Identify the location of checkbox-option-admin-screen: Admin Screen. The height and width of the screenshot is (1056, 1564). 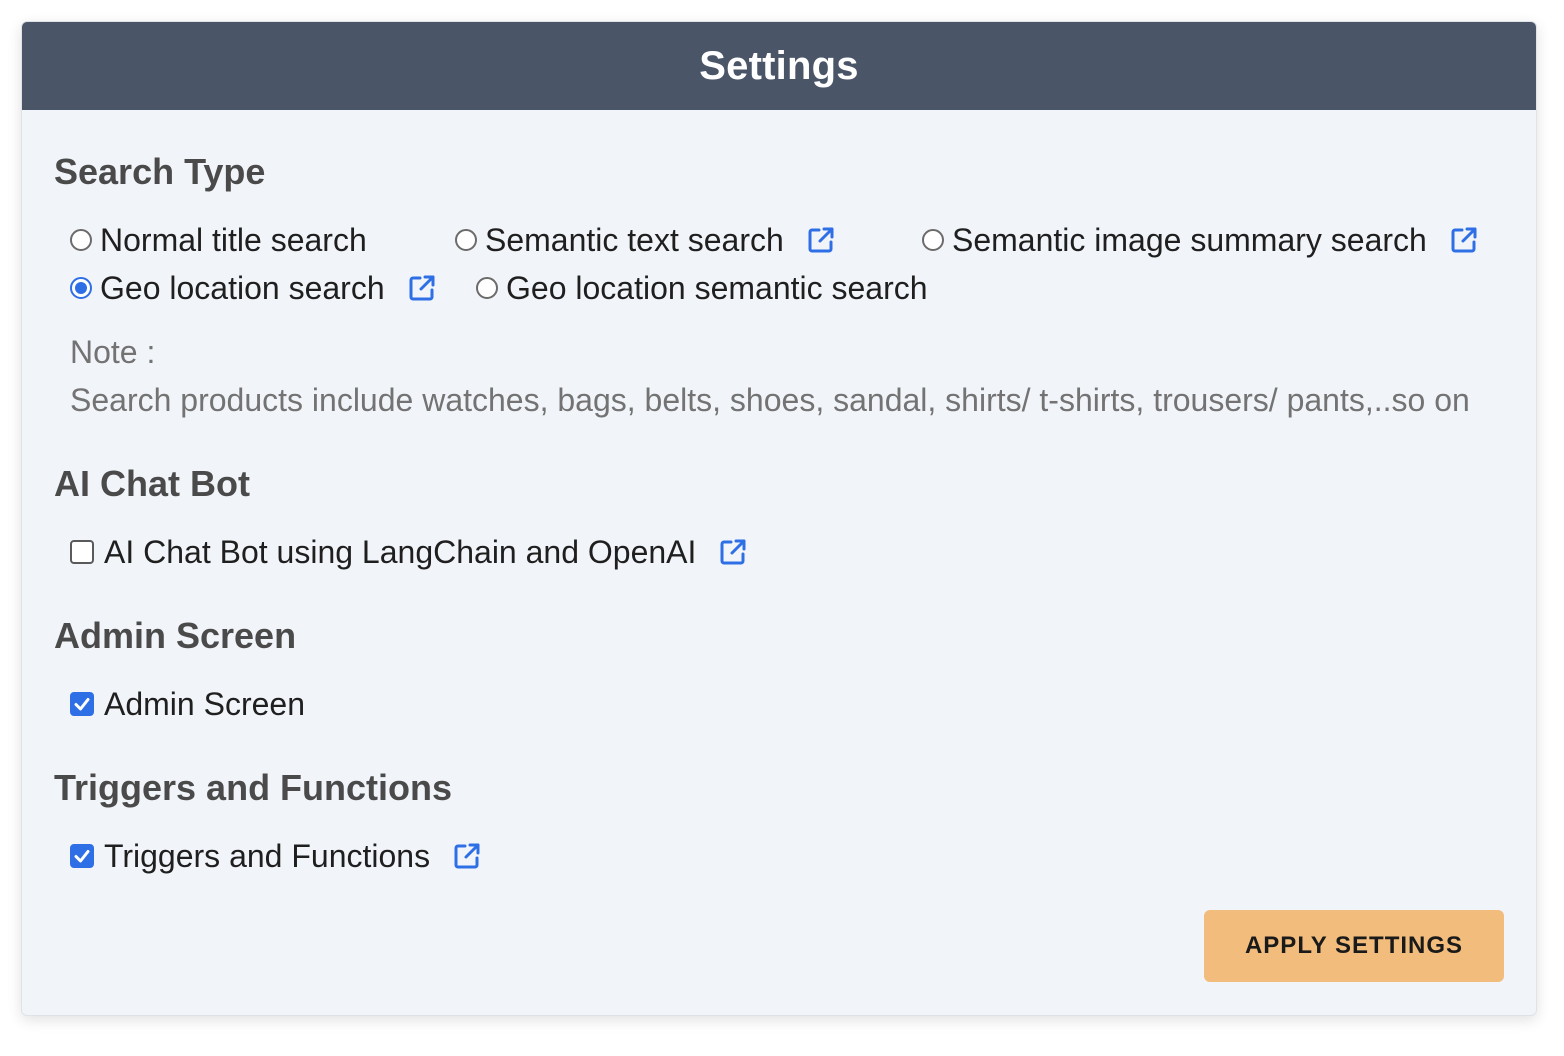
(187, 704).